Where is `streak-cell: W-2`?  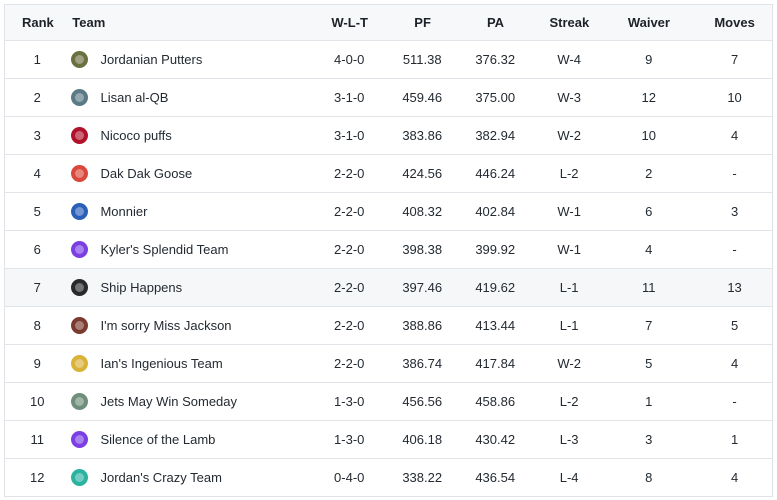 streak-cell: W-2 is located at coordinates (569, 135).